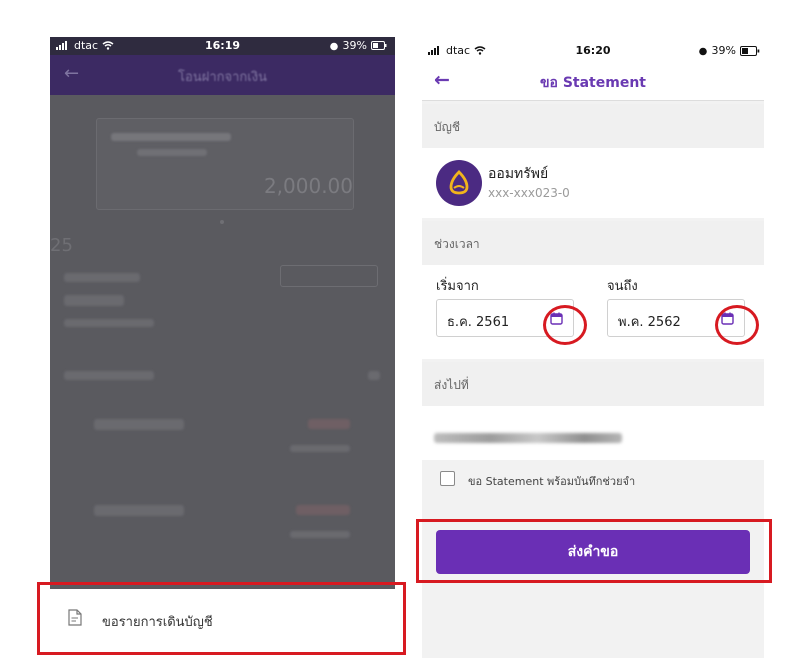 This screenshot has height=658, width=788. Describe the element at coordinates (222, 46) in the screenshot. I see `left-status-bar: dtac 16:19 39%` at that location.